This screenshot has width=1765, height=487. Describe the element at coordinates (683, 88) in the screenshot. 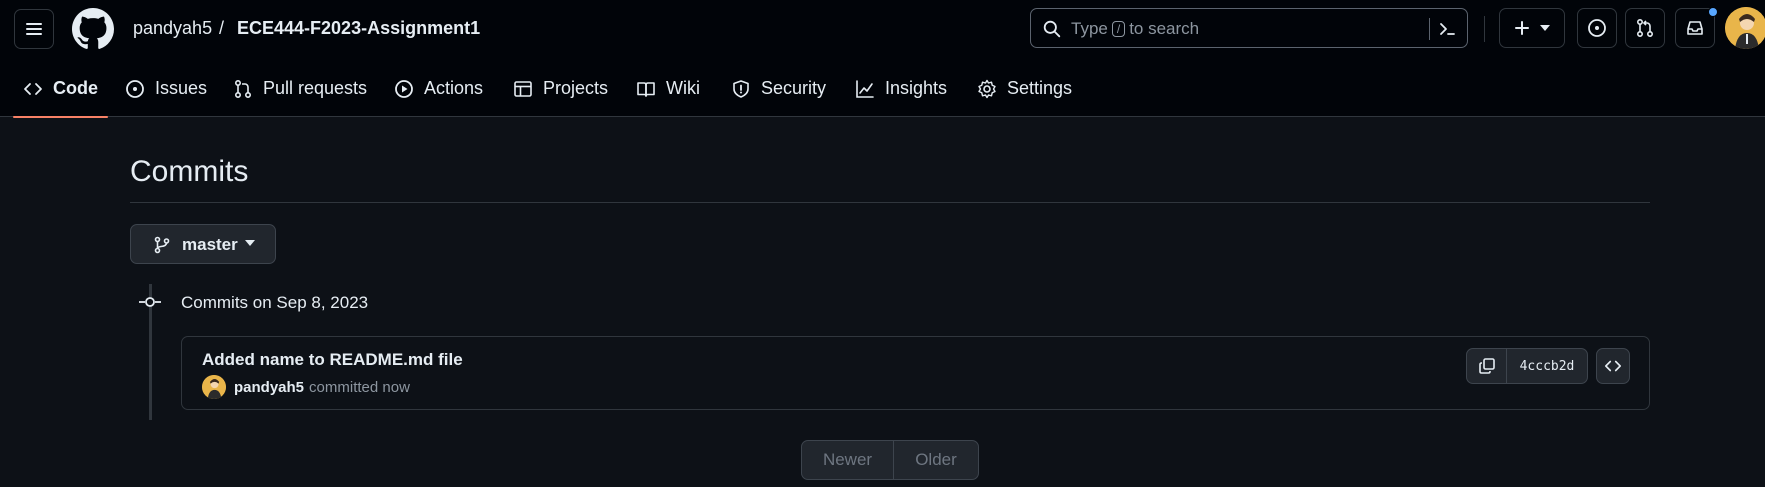

I see `tab-wiki-label: Wiki` at that location.